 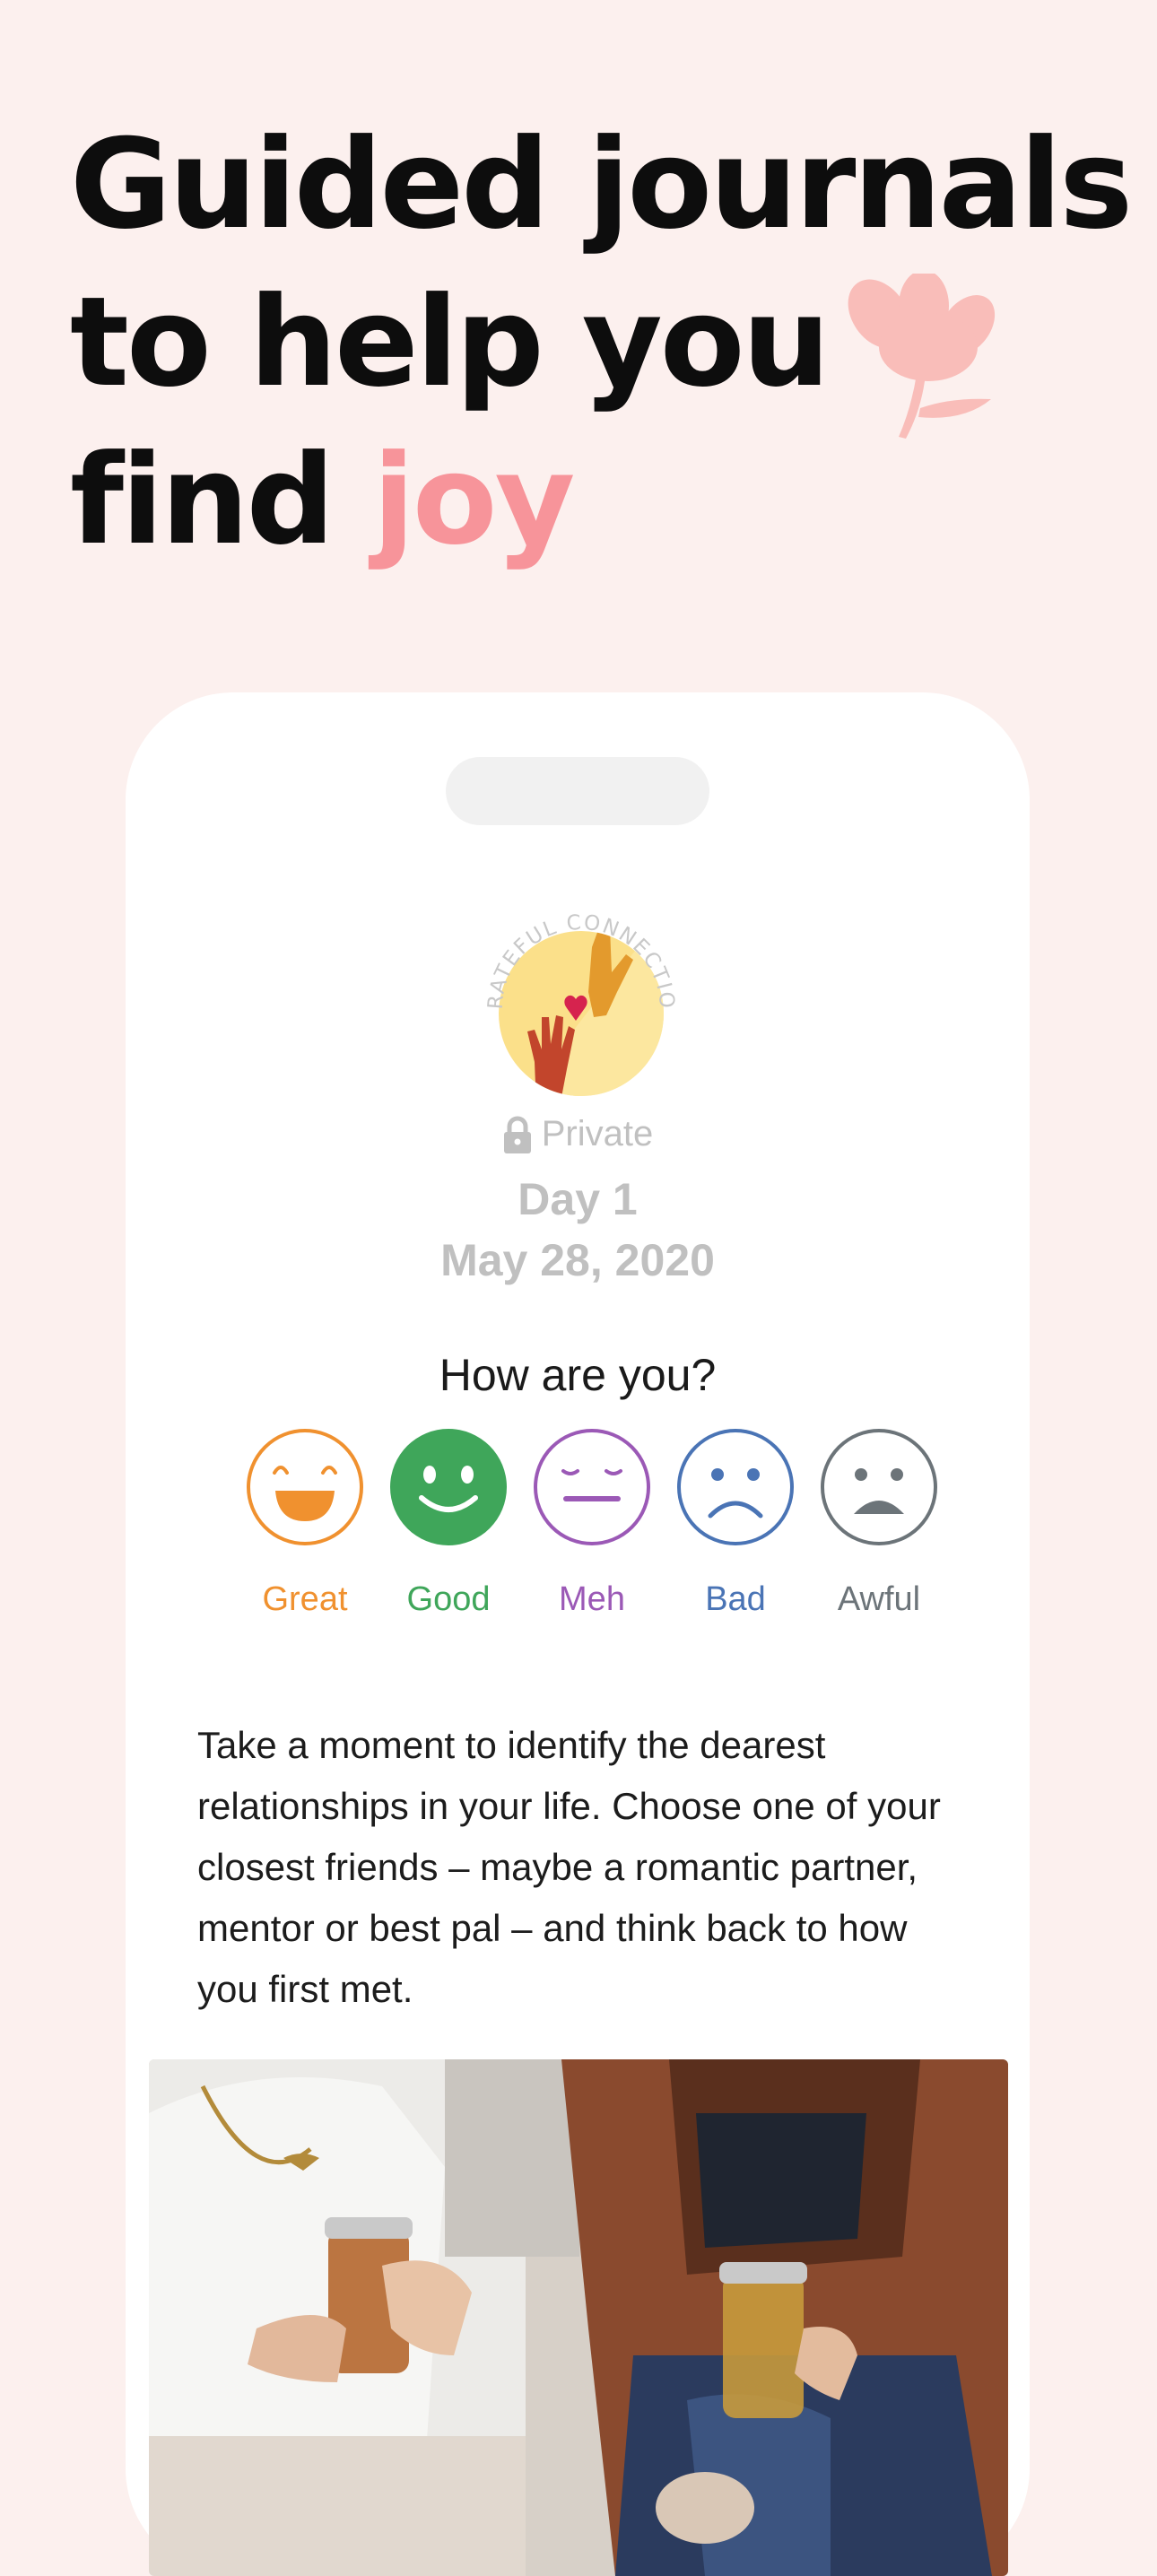 I want to click on neutral-face-icon, so click(x=592, y=1487).